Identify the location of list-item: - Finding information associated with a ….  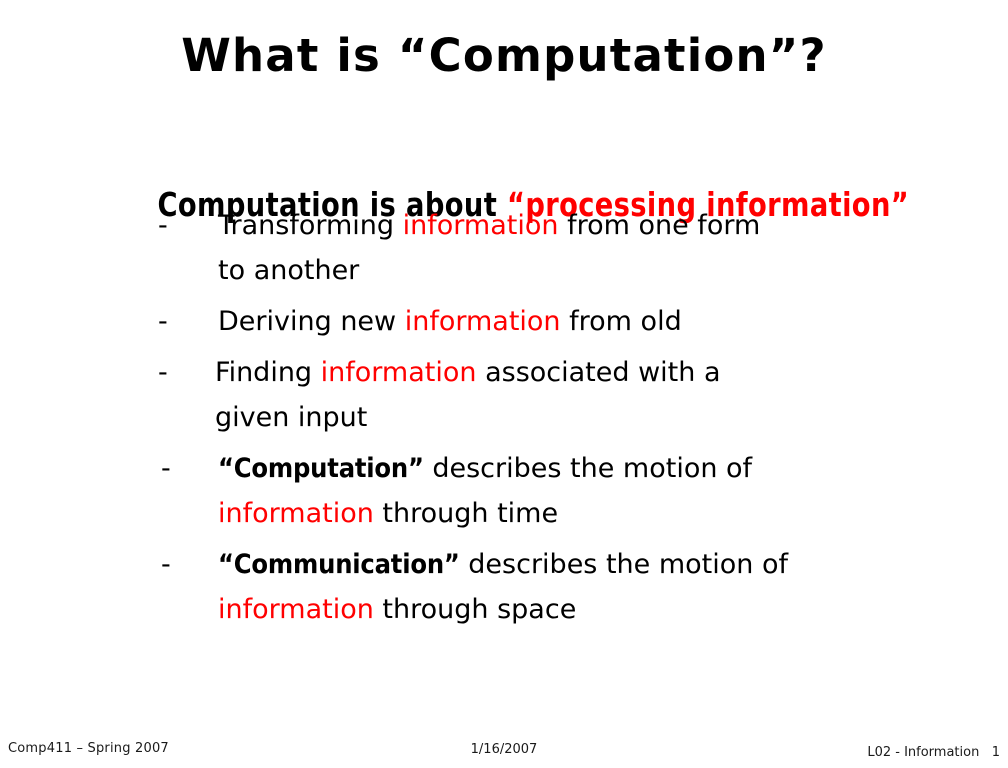
(573, 395).